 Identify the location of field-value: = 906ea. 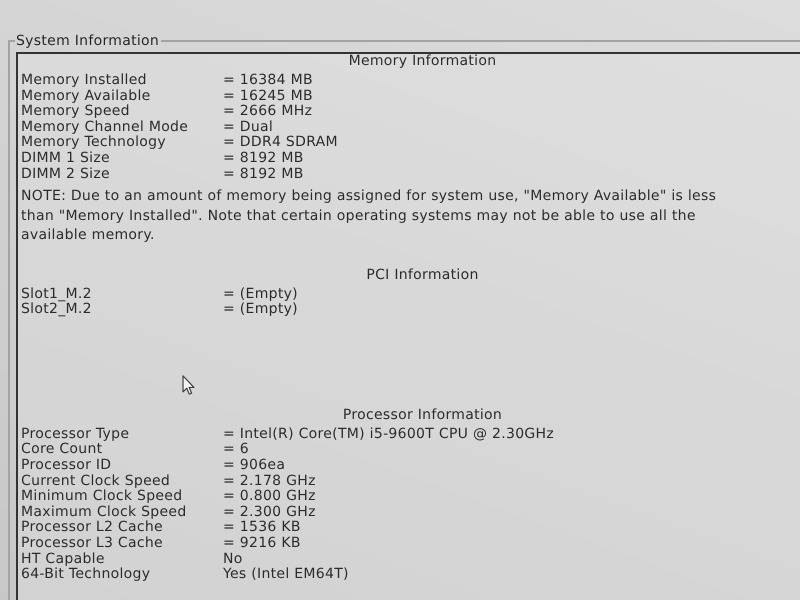
(254, 466).